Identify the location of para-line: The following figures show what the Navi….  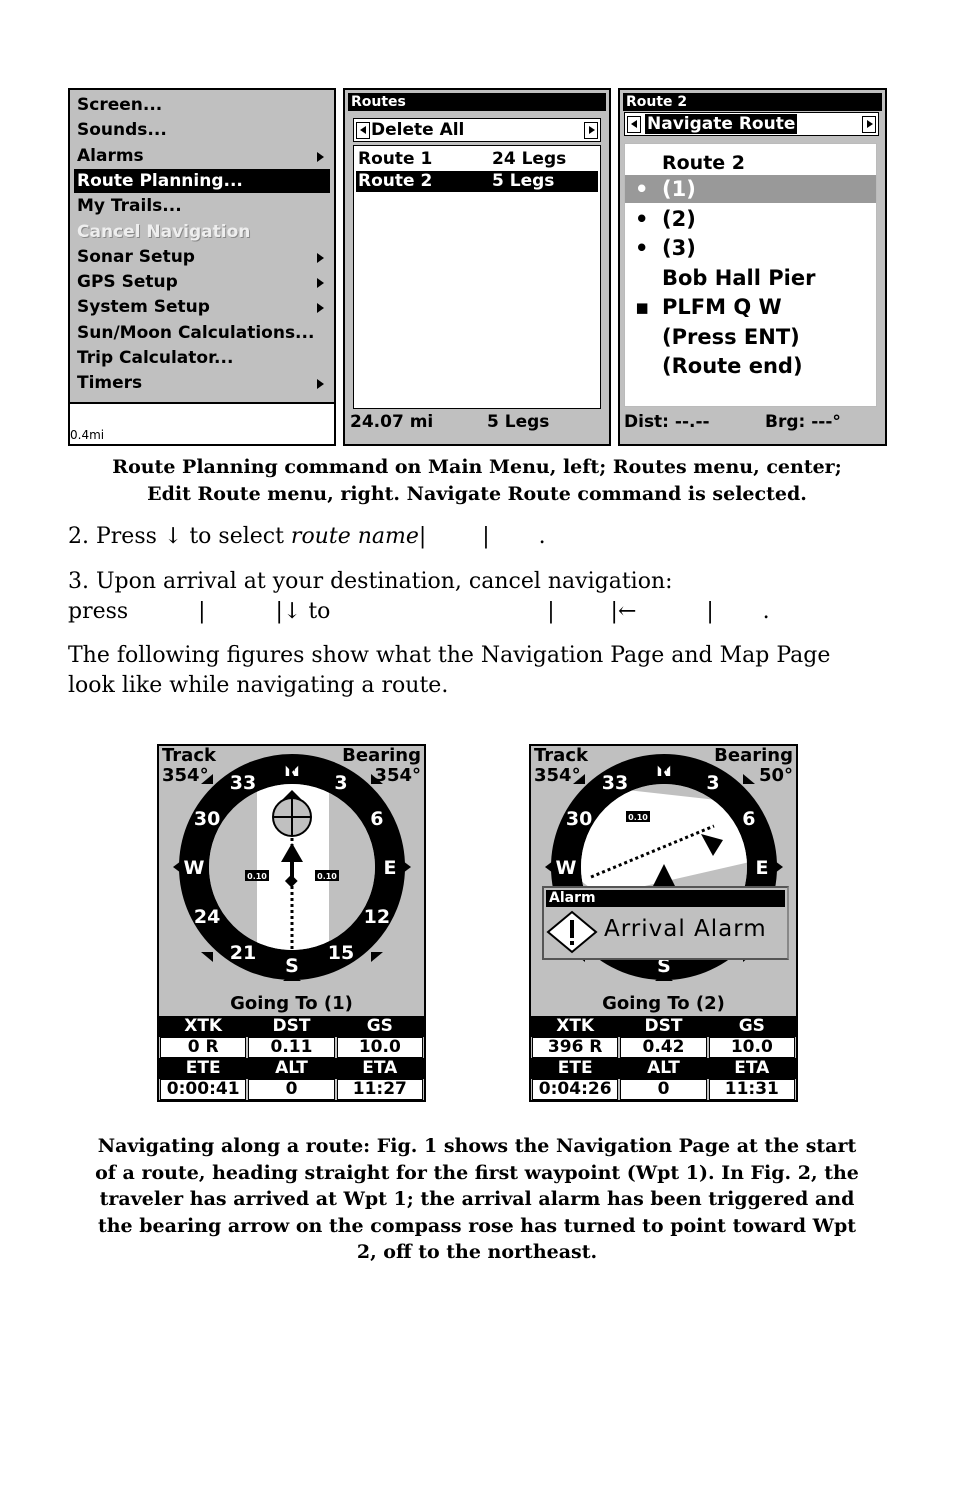
(449, 655).